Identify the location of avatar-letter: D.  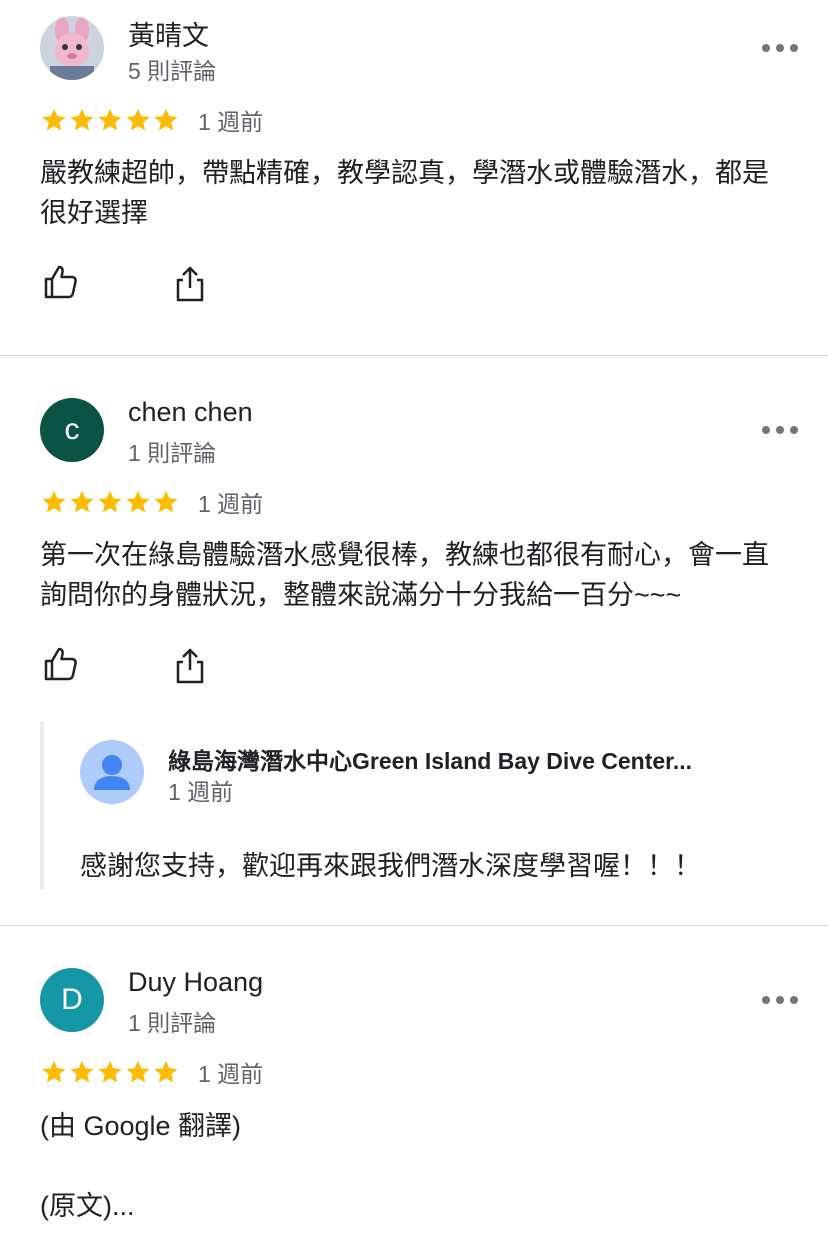
(72, 999).